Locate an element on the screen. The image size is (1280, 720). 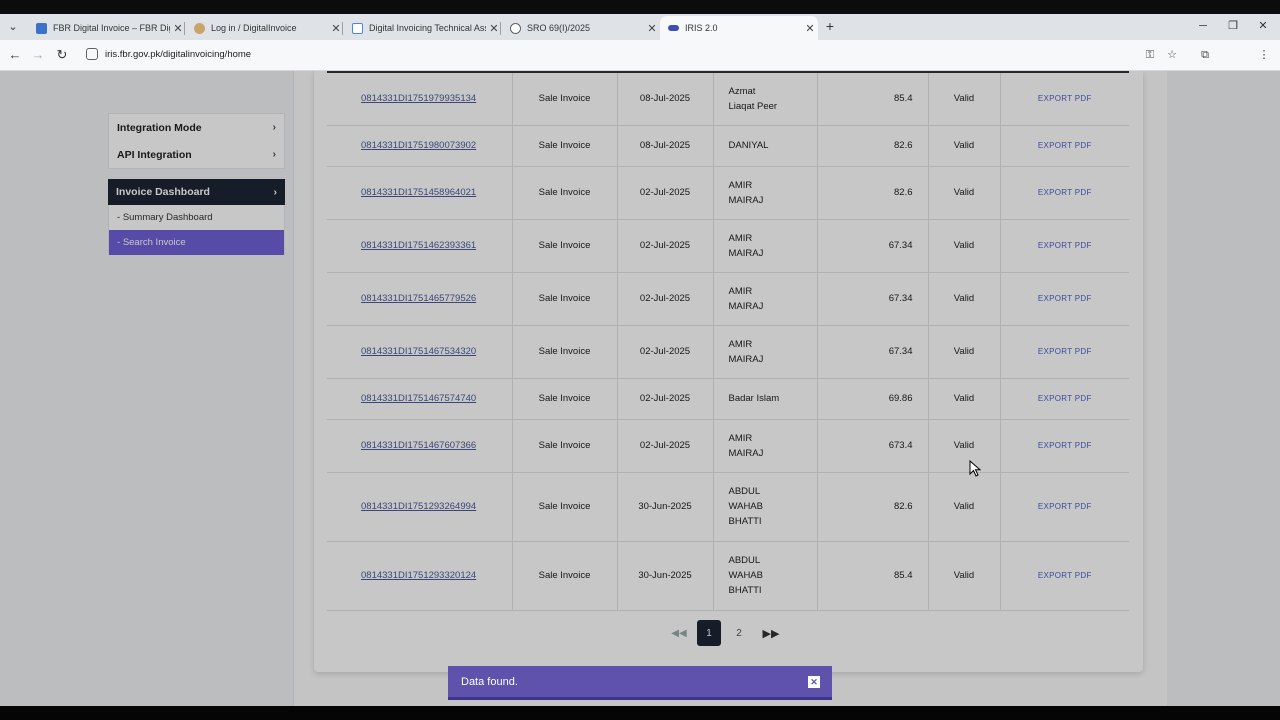
invoice-number-link: 0814331DI1751462393361 is located at coordinates (418, 245).